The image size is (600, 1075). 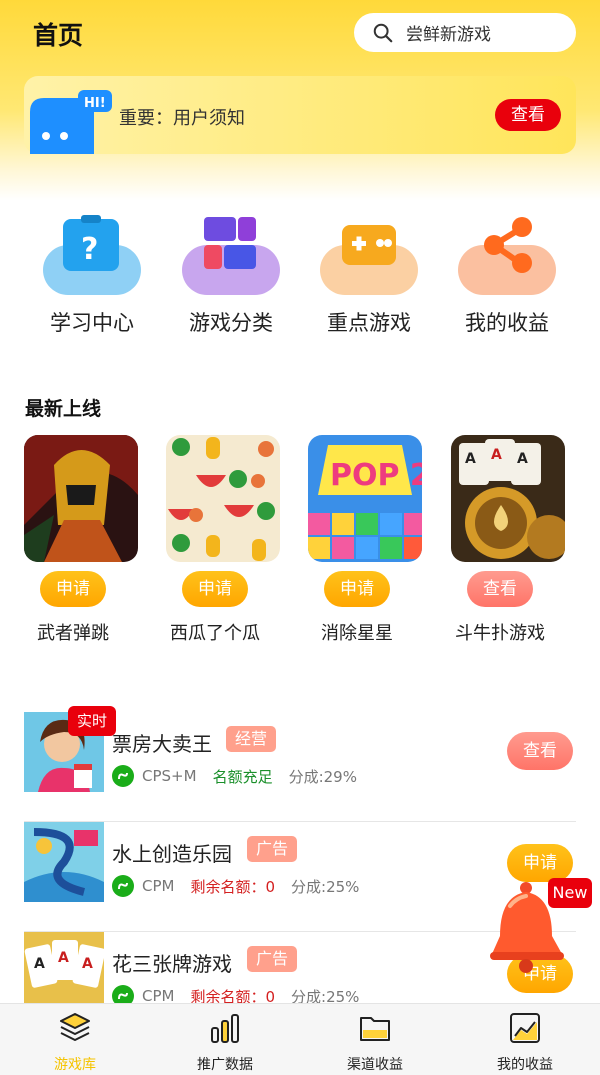 What do you see at coordinates (75, 1027) in the screenshot?
I see `layers-icon` at bounding box center [75, 1027].